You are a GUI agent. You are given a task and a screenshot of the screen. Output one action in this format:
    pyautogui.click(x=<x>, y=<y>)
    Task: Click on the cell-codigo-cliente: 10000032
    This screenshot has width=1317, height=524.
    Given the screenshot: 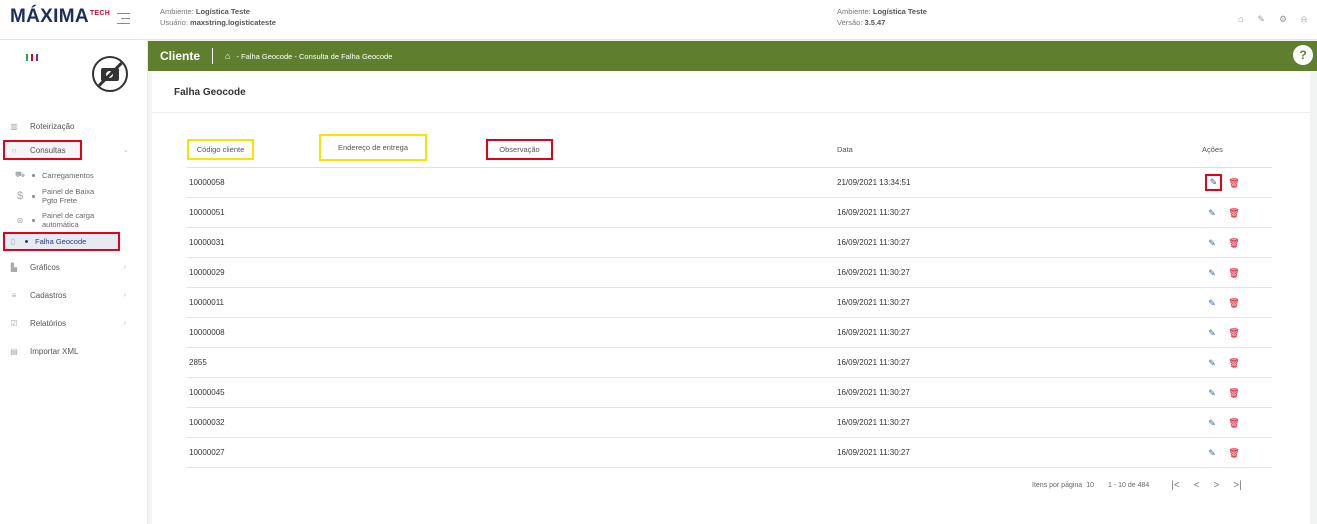 What is the action you would take?
    pyautogui.click(x=207, y=422)
    